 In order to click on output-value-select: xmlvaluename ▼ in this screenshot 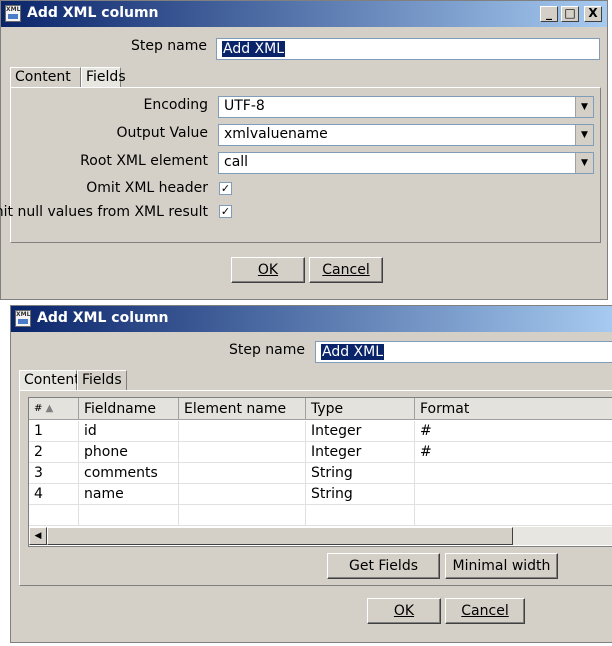, I will do `click(406, 135)`.